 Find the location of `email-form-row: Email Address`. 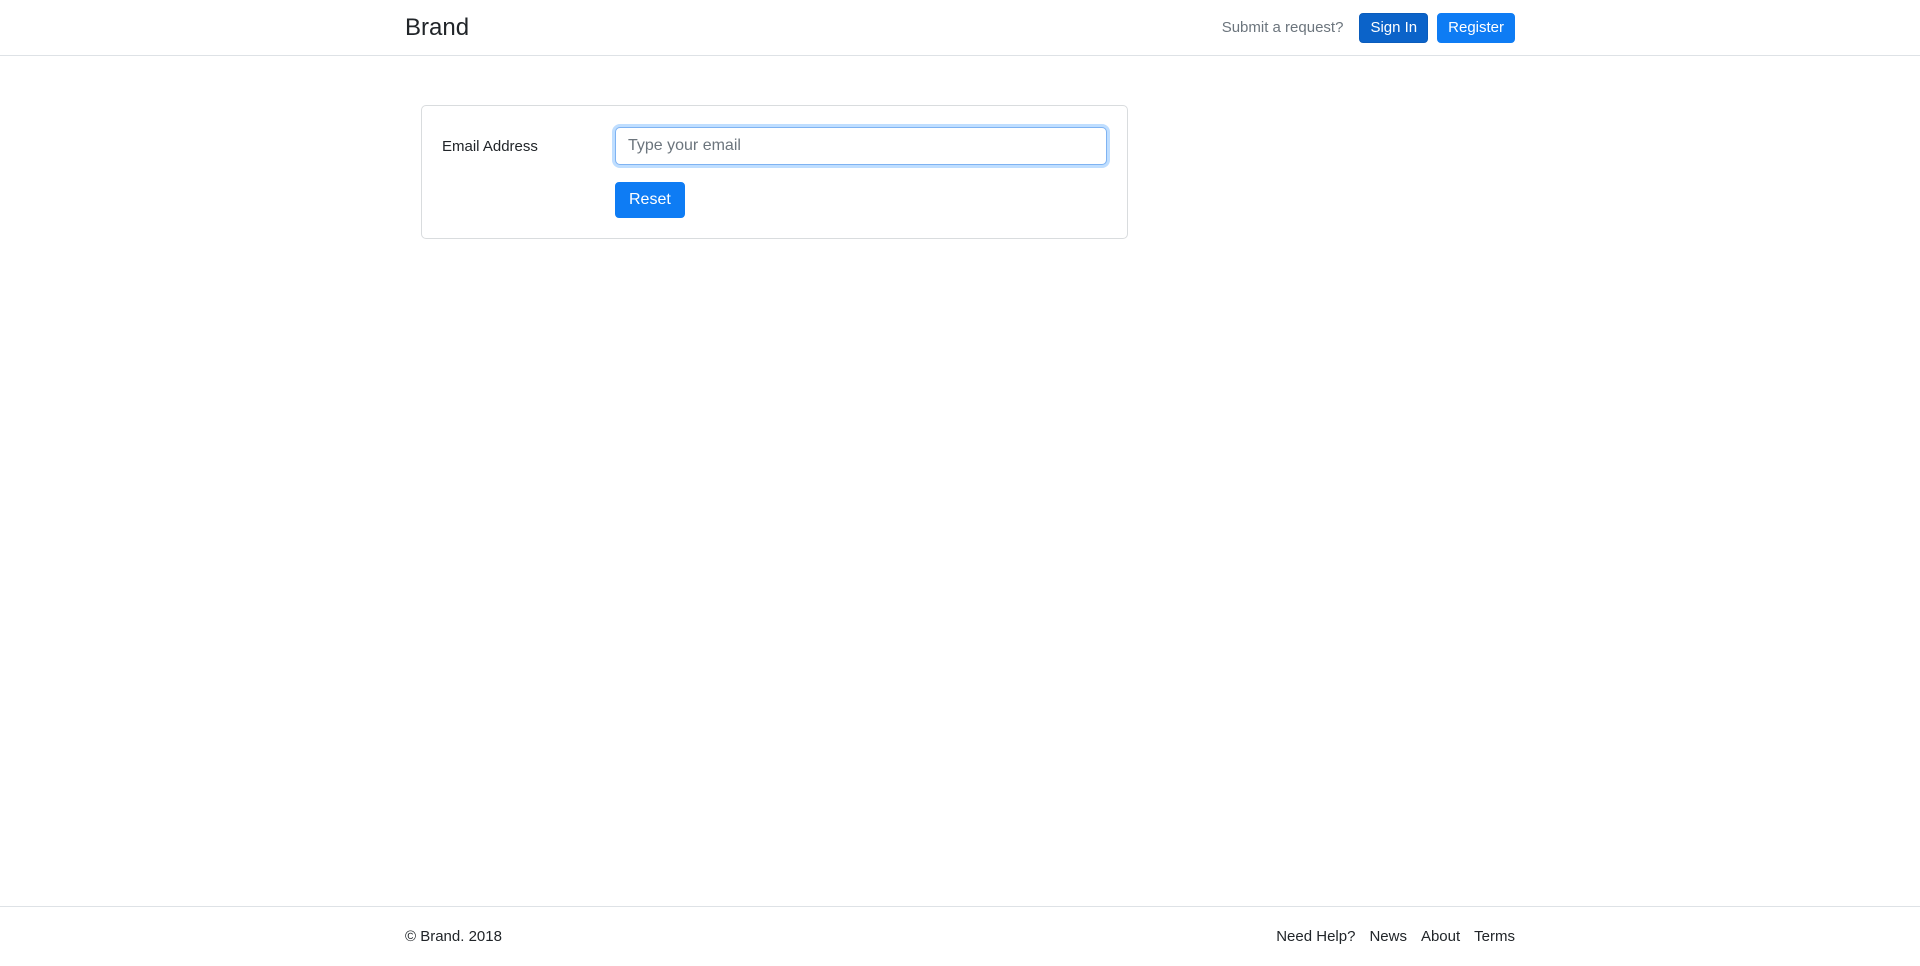

email-form-row: Email Address is located at coordinates (774, 146).